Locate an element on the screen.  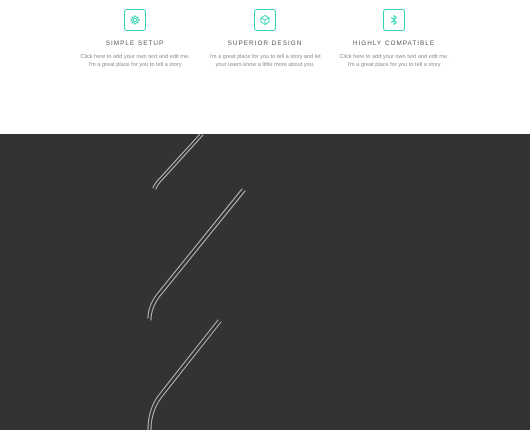
feature-title: SIMPLE SETUP is located at coordinates (135, 43).